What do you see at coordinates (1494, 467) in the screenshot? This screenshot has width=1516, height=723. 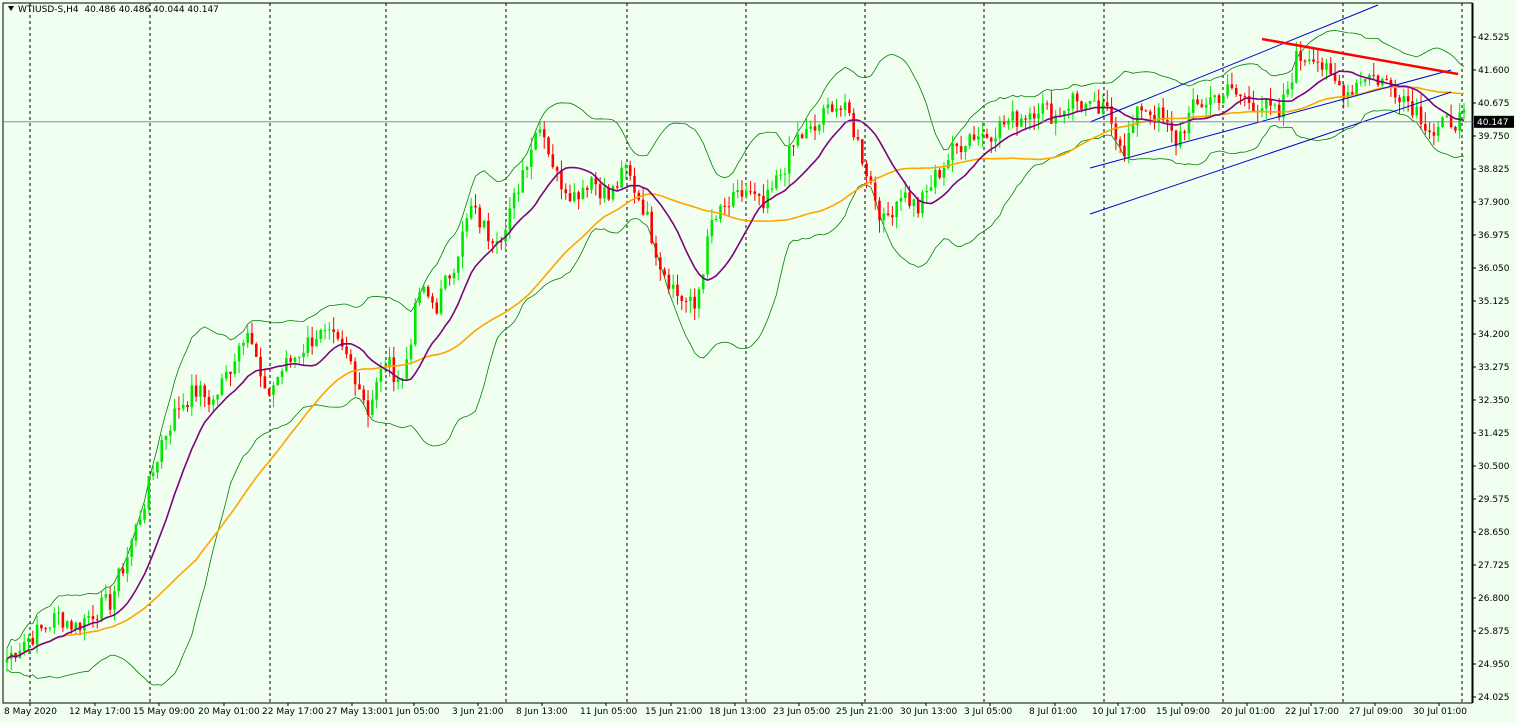 I see `y-tick-label: 30.500` at bounding box center [1494, 467].